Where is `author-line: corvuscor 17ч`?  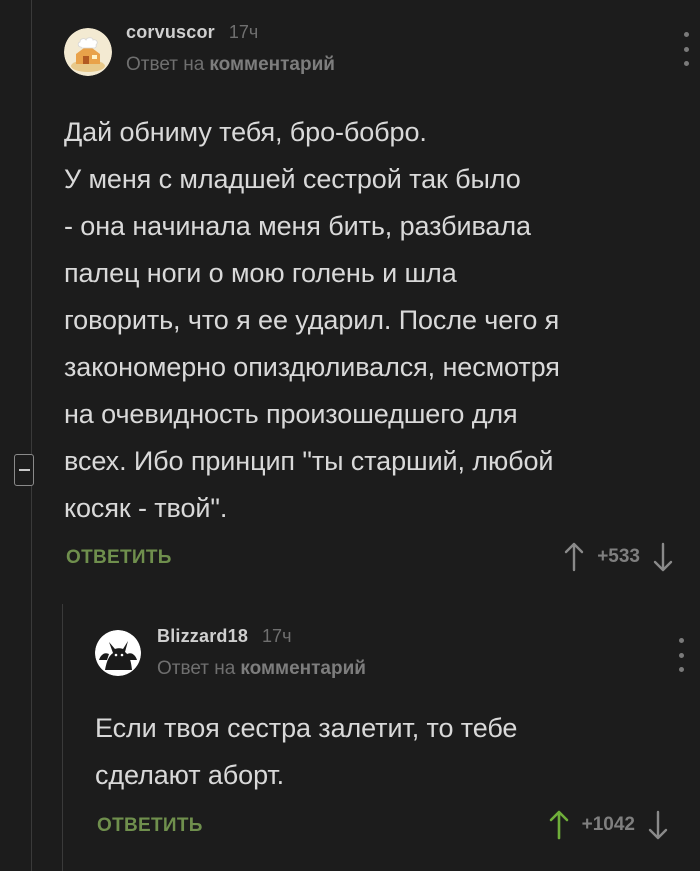
author-line: corvuscor 17ч is located at coordinates (192, 33).